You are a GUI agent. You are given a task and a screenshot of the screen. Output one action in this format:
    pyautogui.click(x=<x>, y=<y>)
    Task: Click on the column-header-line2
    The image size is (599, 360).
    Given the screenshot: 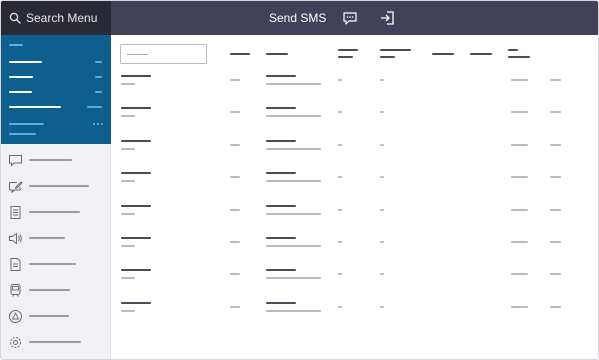 What is the action you would take?
    pyautogui.click(x=519, y=57)
    